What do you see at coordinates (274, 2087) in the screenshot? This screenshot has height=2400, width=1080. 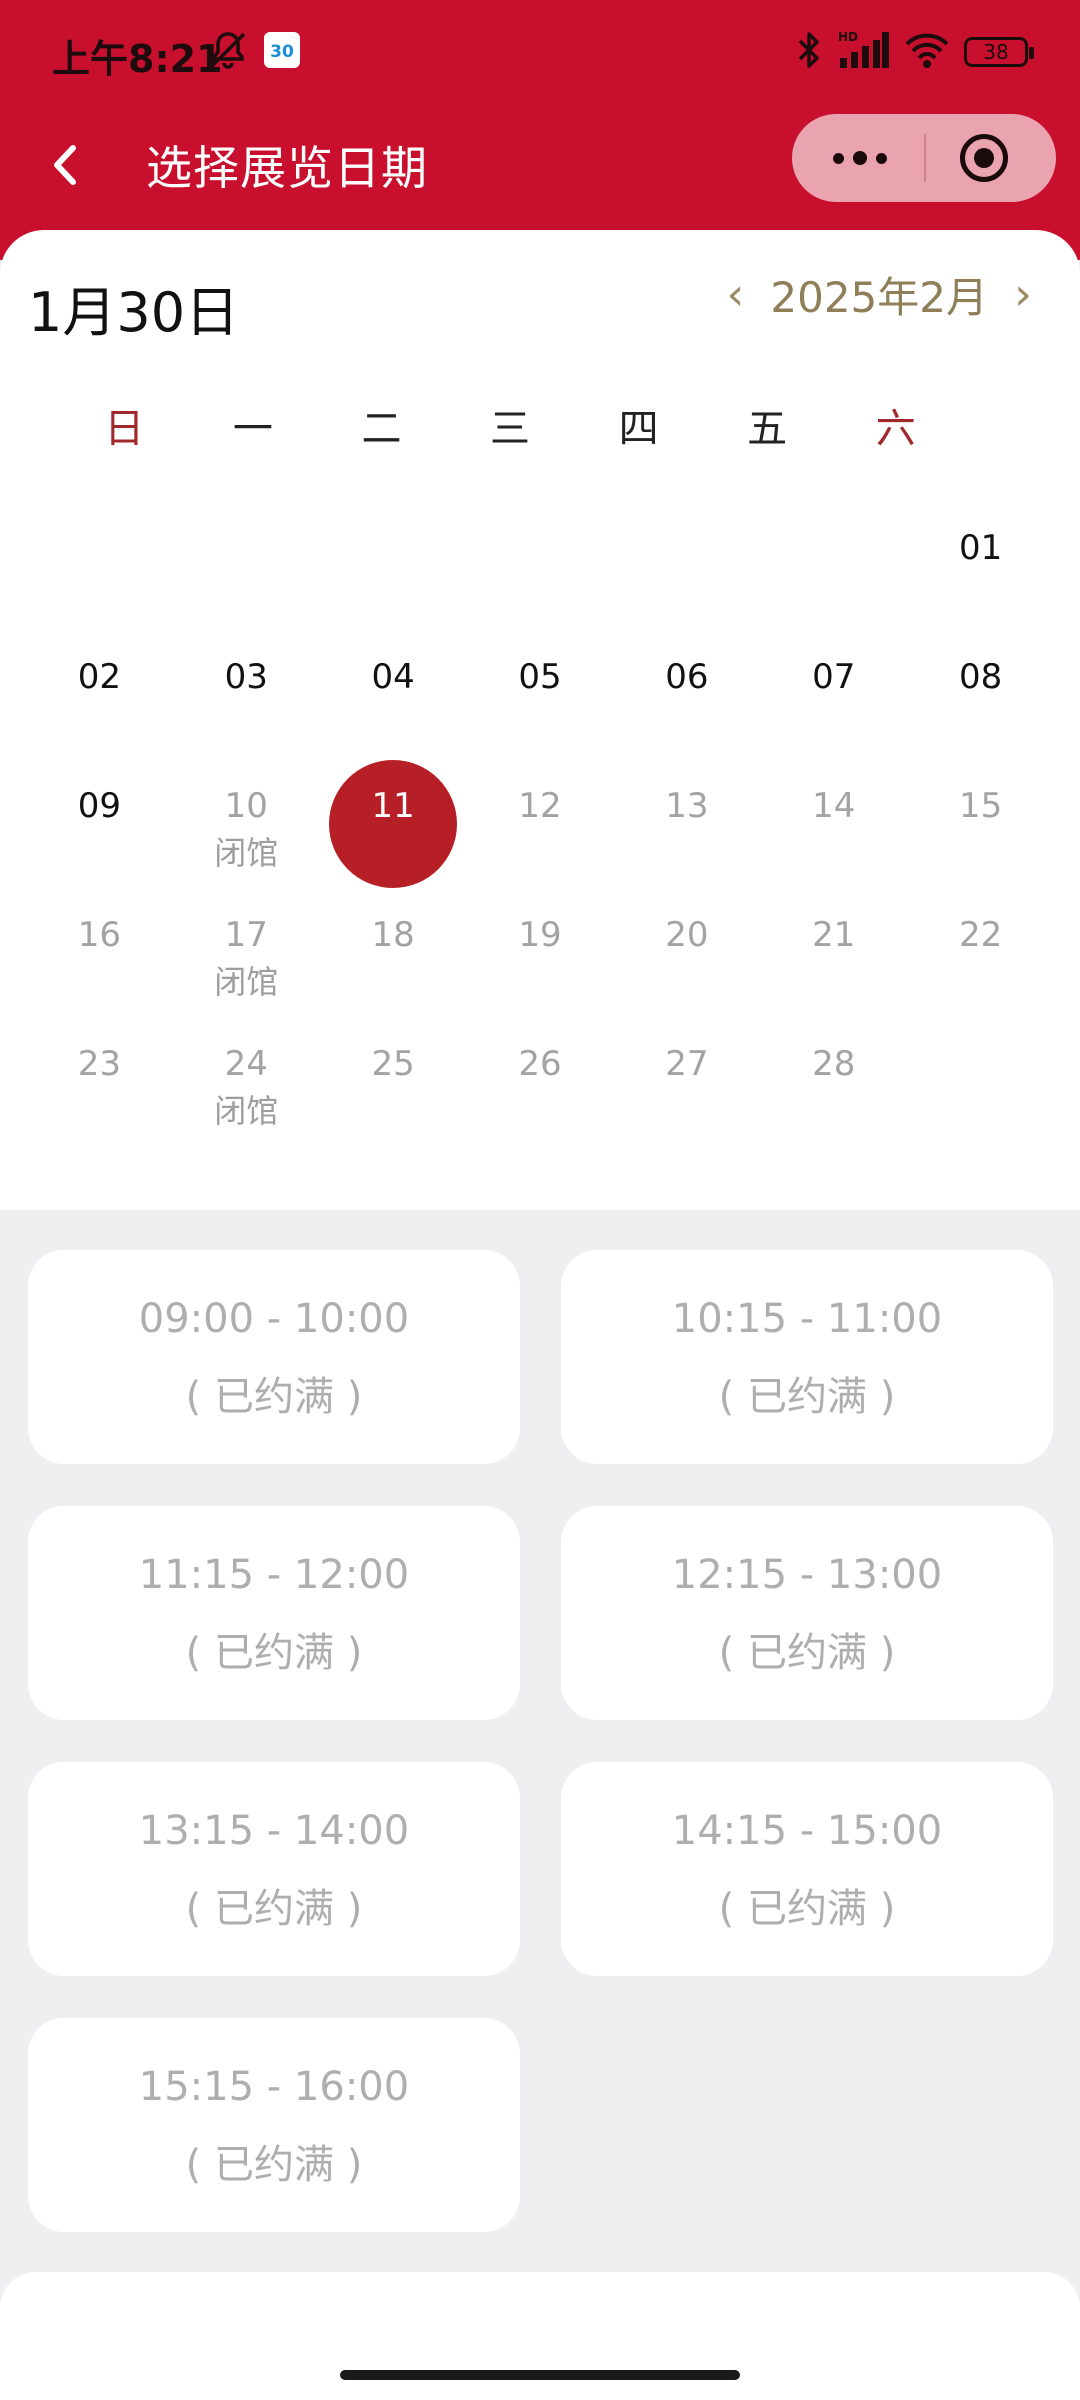 I see `slot-time: 15:15 - 16:00` at bounding box center [274, 2087].